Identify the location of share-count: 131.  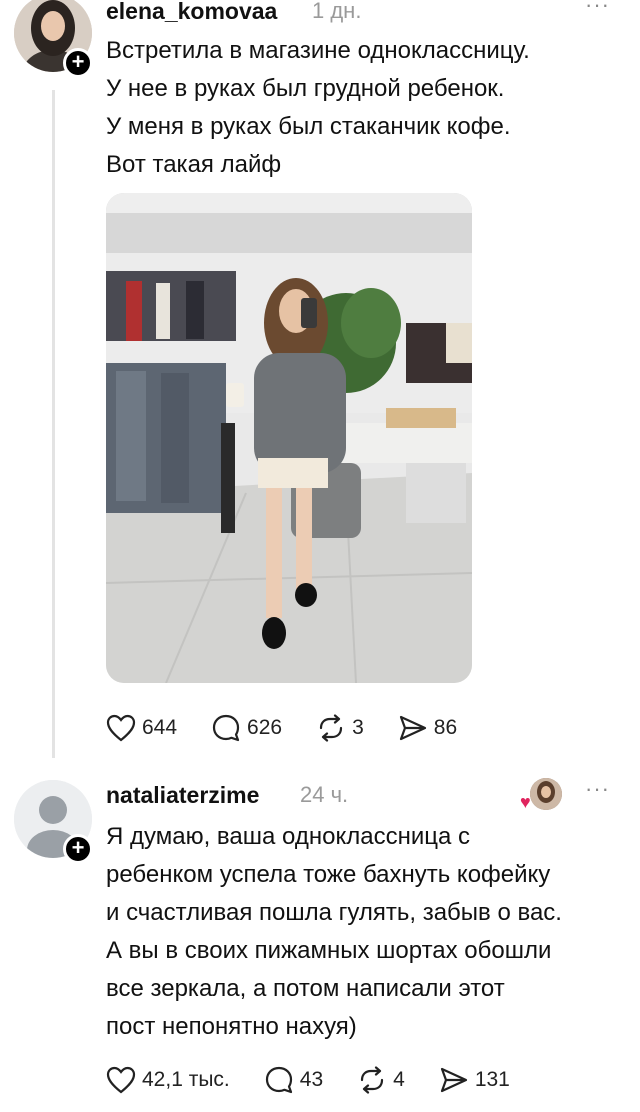
(492, 1079).